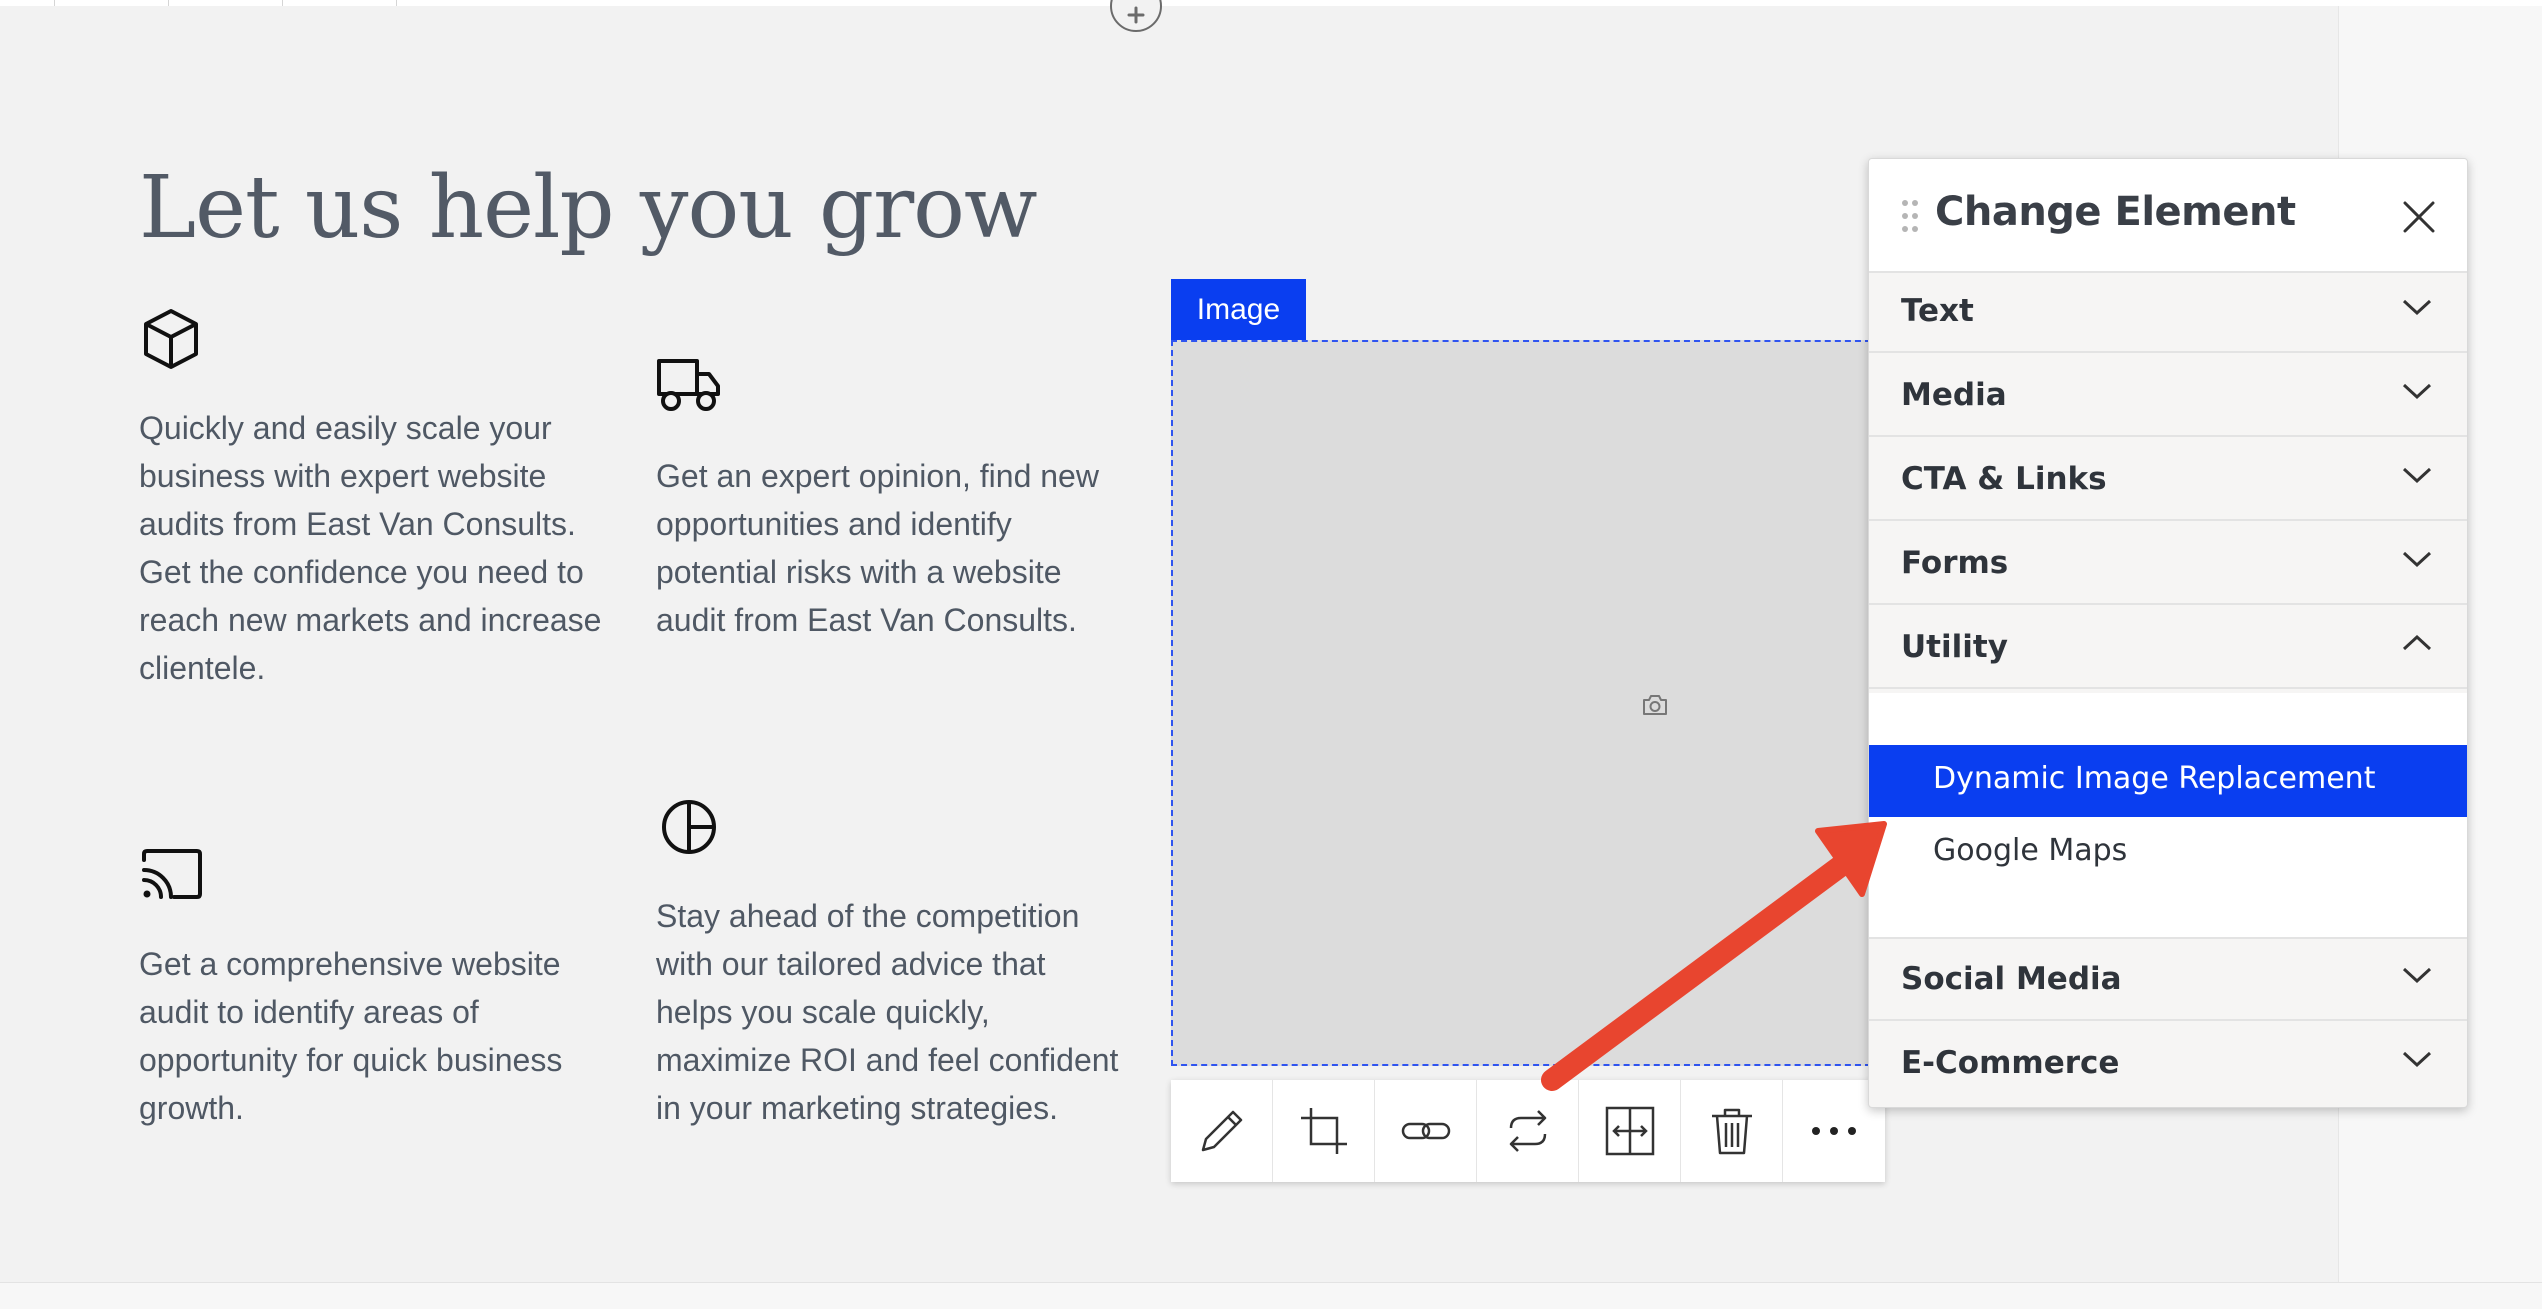  I want to click on utility-item-dynamic-image-replacement: Dynamic Image Replacement, so click(2168, 781).